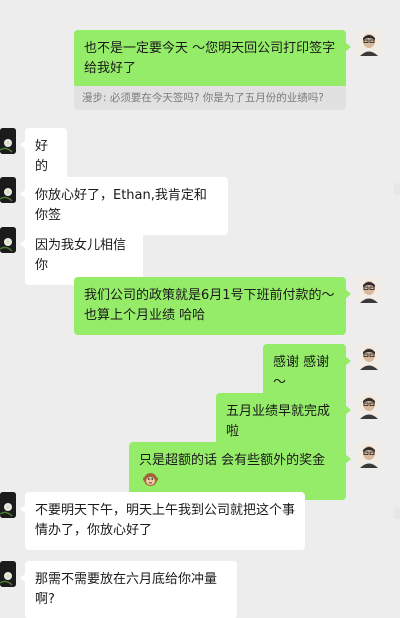  Describe the element at coordinates (165, 520) in the screenshot. I see `message-text: 不要明天下午，明天上午我到公司就把这个事情办了，你放心好了` at that location.